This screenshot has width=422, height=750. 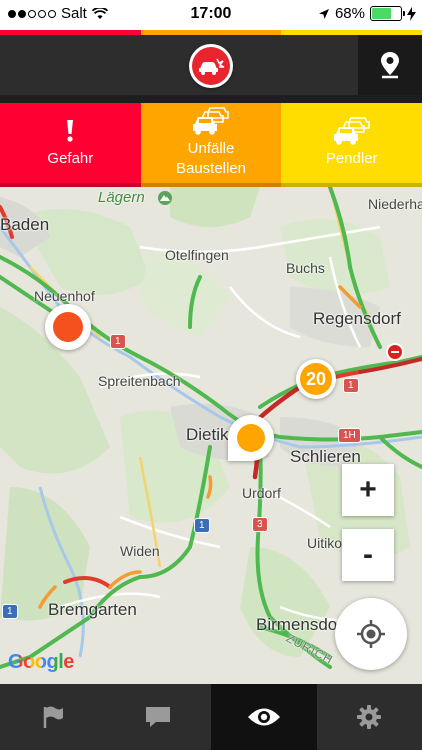 I want to click on category-tab-pendler: Pendler, so click(x=351, y=143).